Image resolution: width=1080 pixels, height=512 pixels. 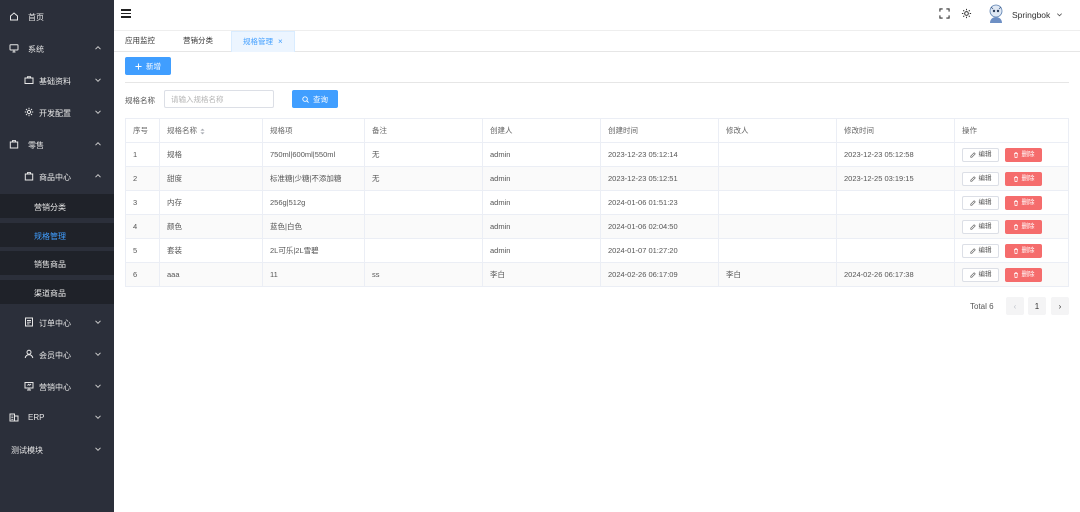 I want to click on query-button-label: 查询, so click(x=320, y=99).